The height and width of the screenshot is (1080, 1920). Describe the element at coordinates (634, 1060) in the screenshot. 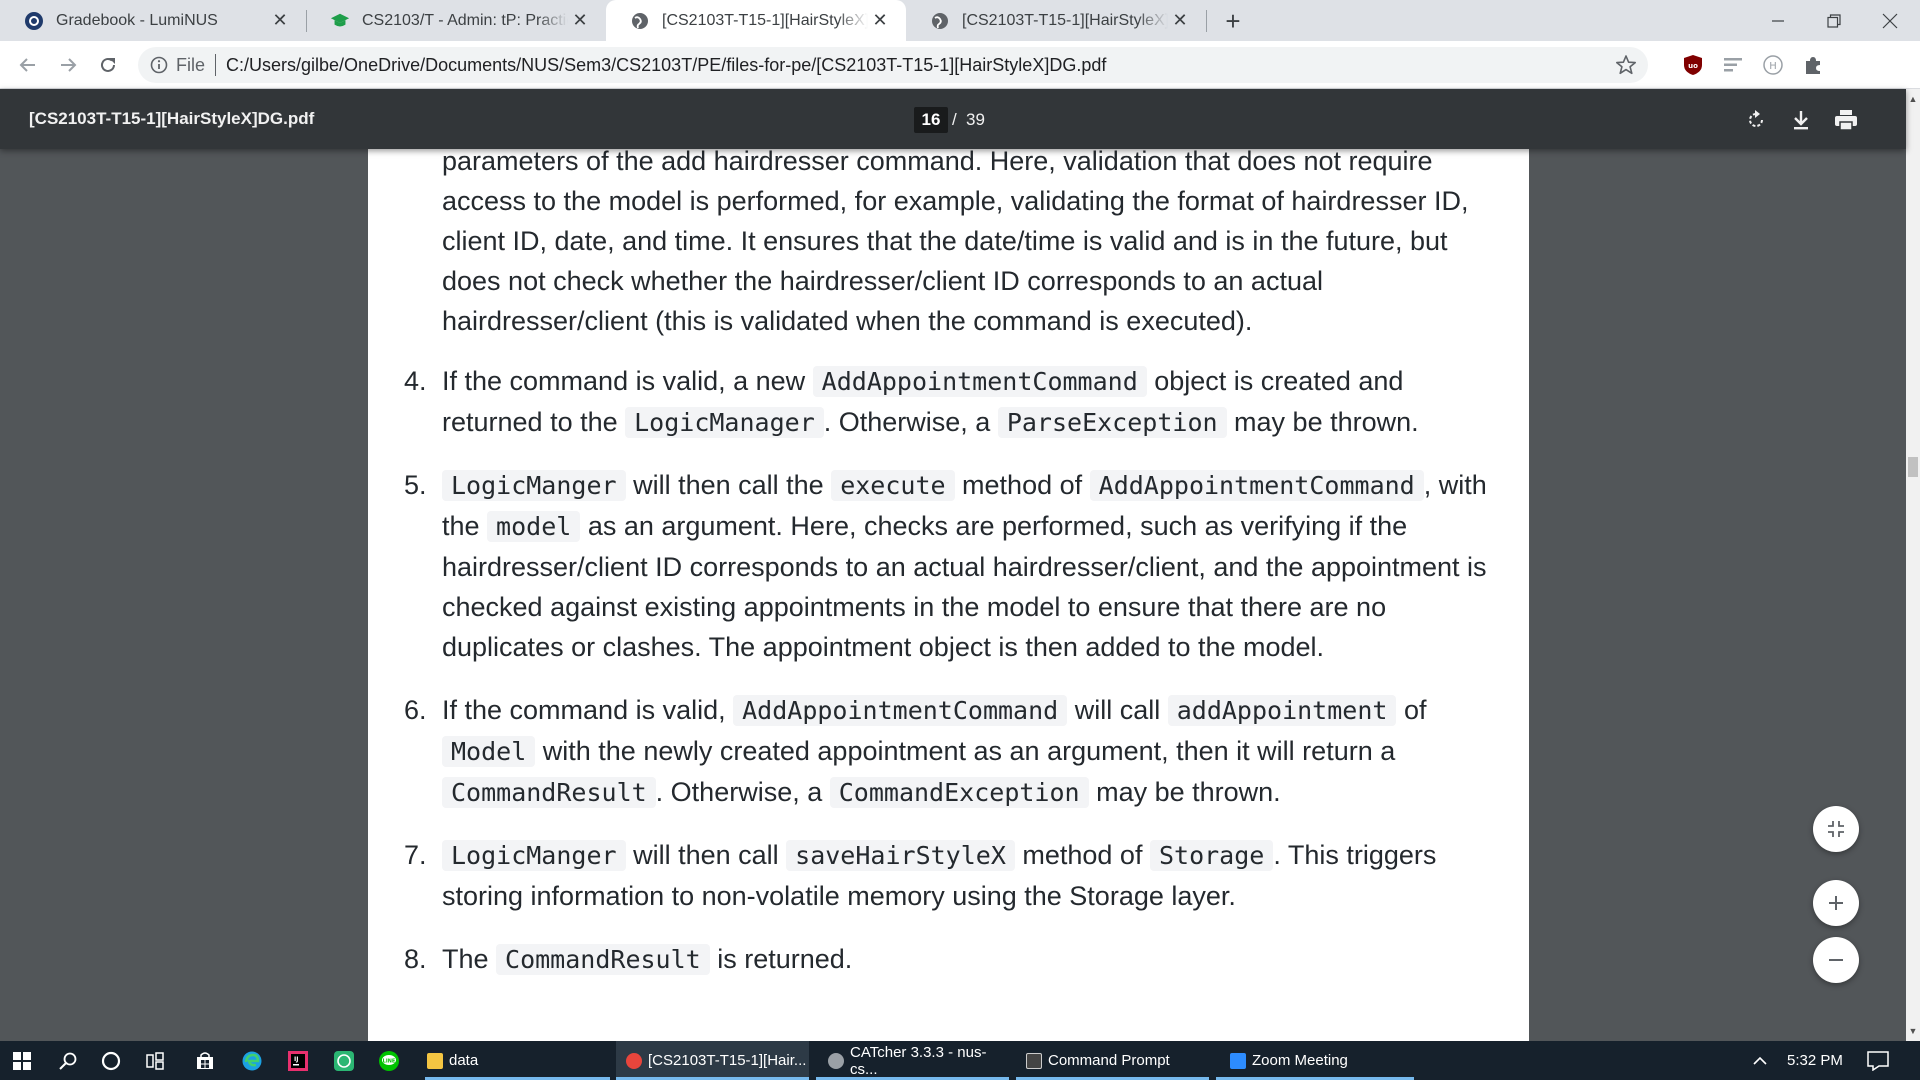

I see `chrome-icon` at that location.